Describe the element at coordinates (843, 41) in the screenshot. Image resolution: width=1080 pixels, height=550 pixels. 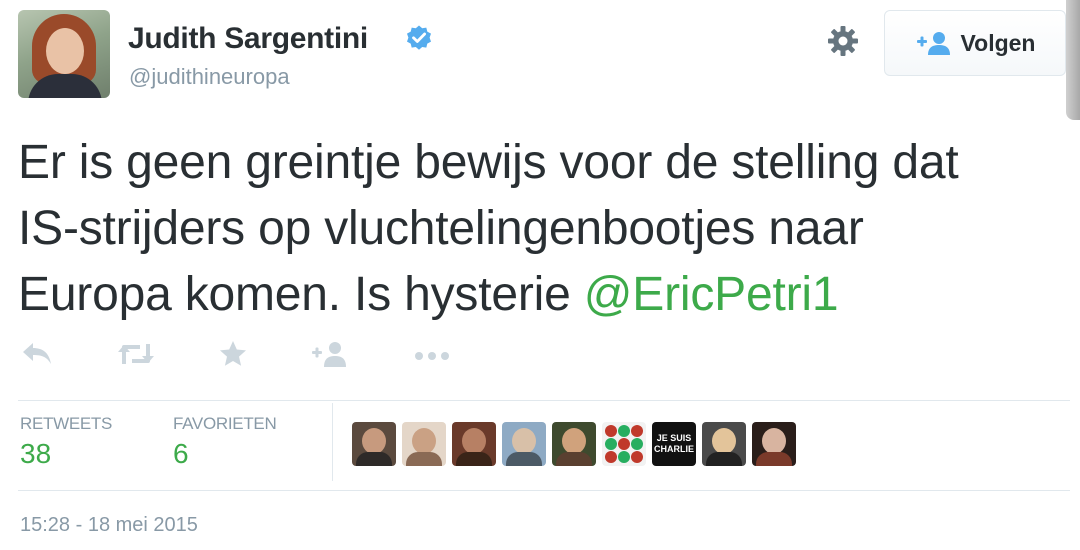
I see `gear-icon` at that location.